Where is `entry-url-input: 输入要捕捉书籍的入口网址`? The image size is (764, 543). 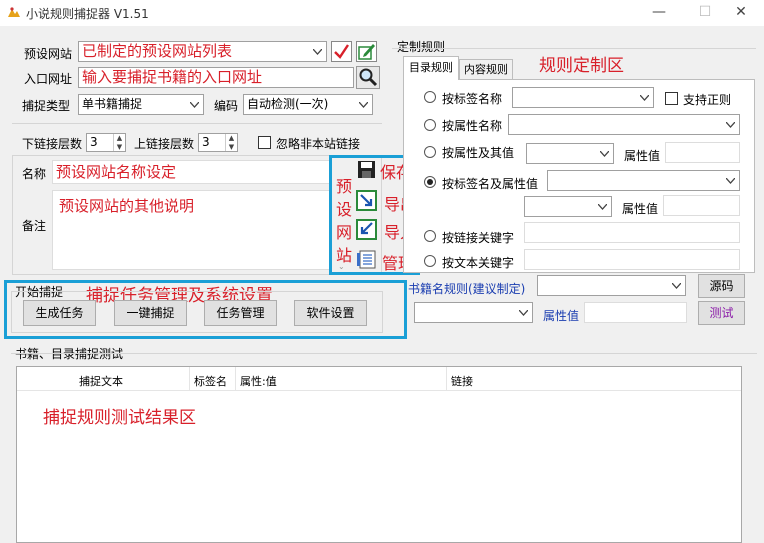 entry-url-input: 输入要捕捉书籍的入口网址 is located at coordinates (216, 77).